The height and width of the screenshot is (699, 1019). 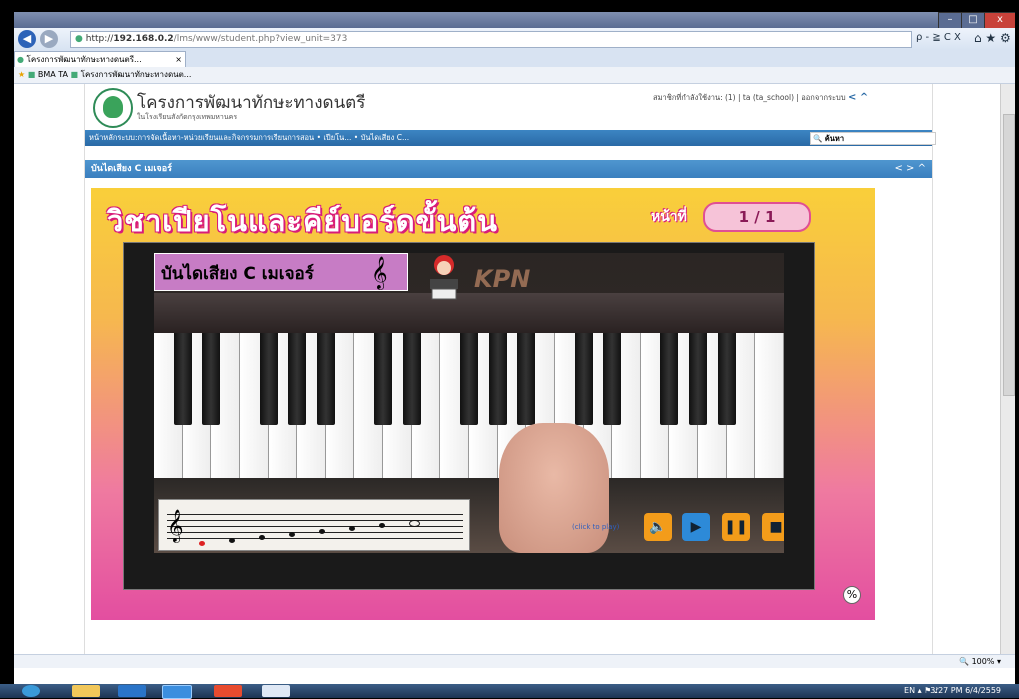 I want to click on ie-icon, so click(x=177, y=692).